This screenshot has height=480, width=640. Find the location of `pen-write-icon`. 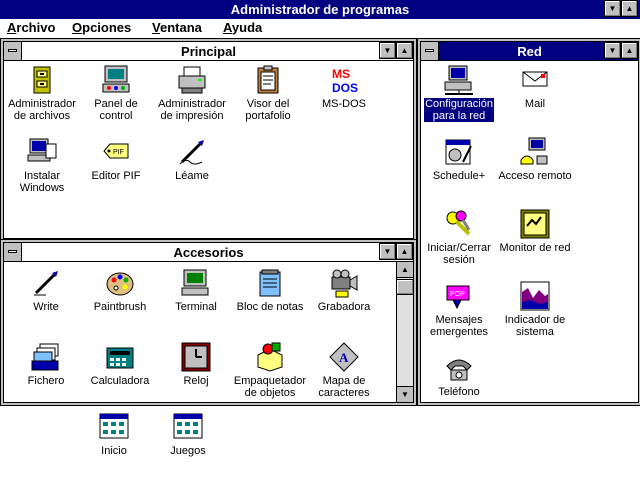

pen-write-icon is located at coordinates (46, 283).